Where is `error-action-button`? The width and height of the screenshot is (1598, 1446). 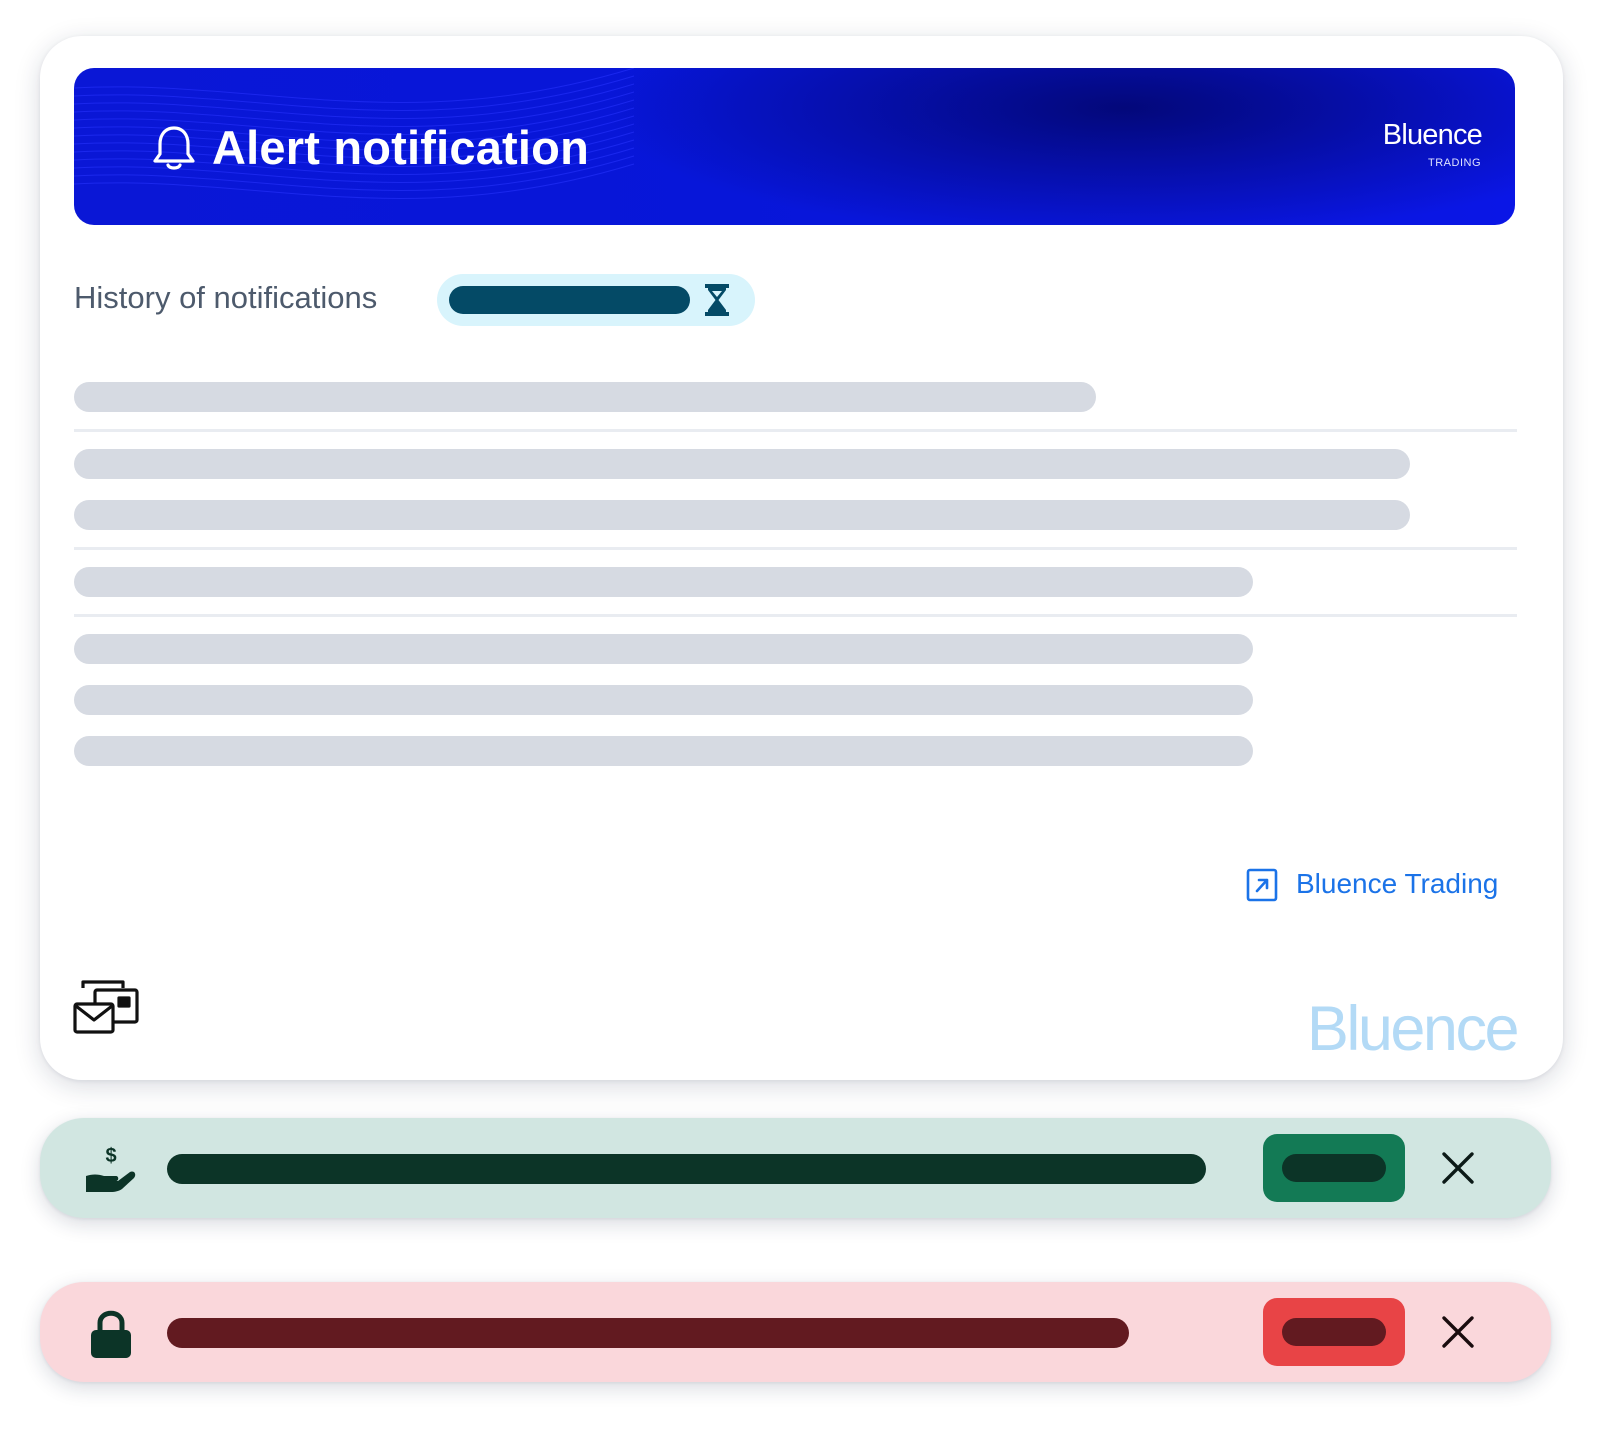 error-action-button is located at coordinates (1334, 1332).